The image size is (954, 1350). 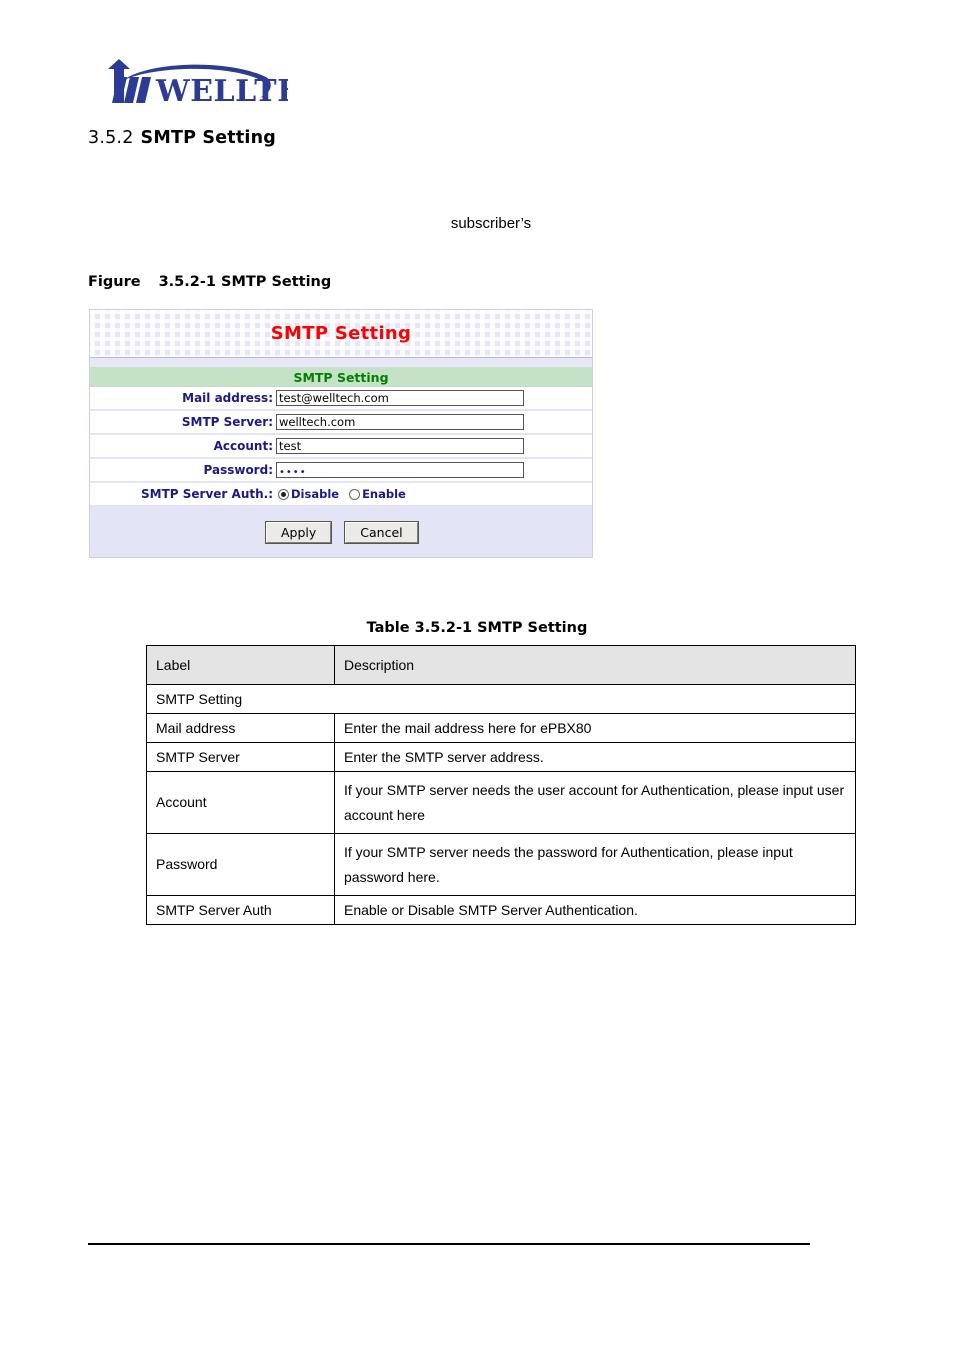 I want to click on section-title: SMTP Setting, so click(x=208, y=138).